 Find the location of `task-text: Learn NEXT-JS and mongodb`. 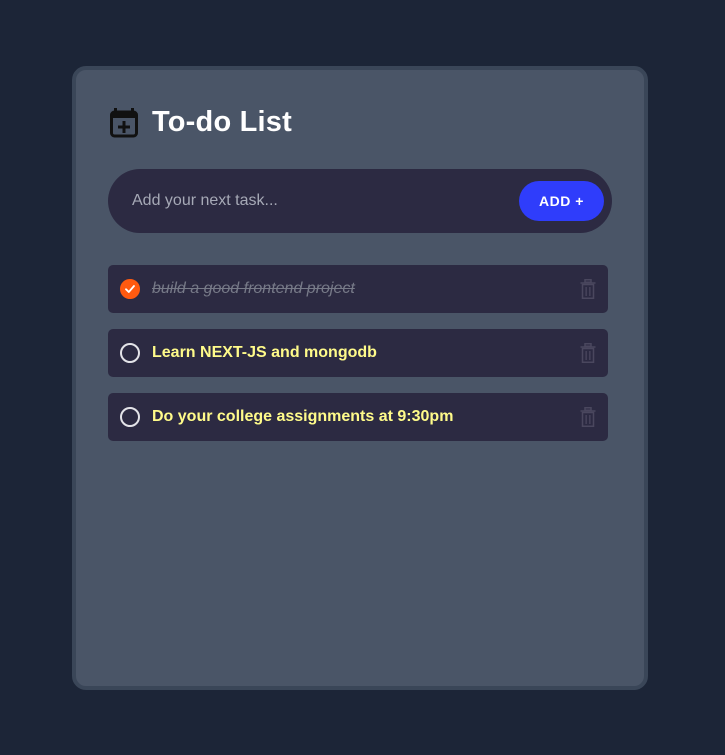

task-text: Learn NEXT-JS and mongodb is located at coordinates (264, 353).